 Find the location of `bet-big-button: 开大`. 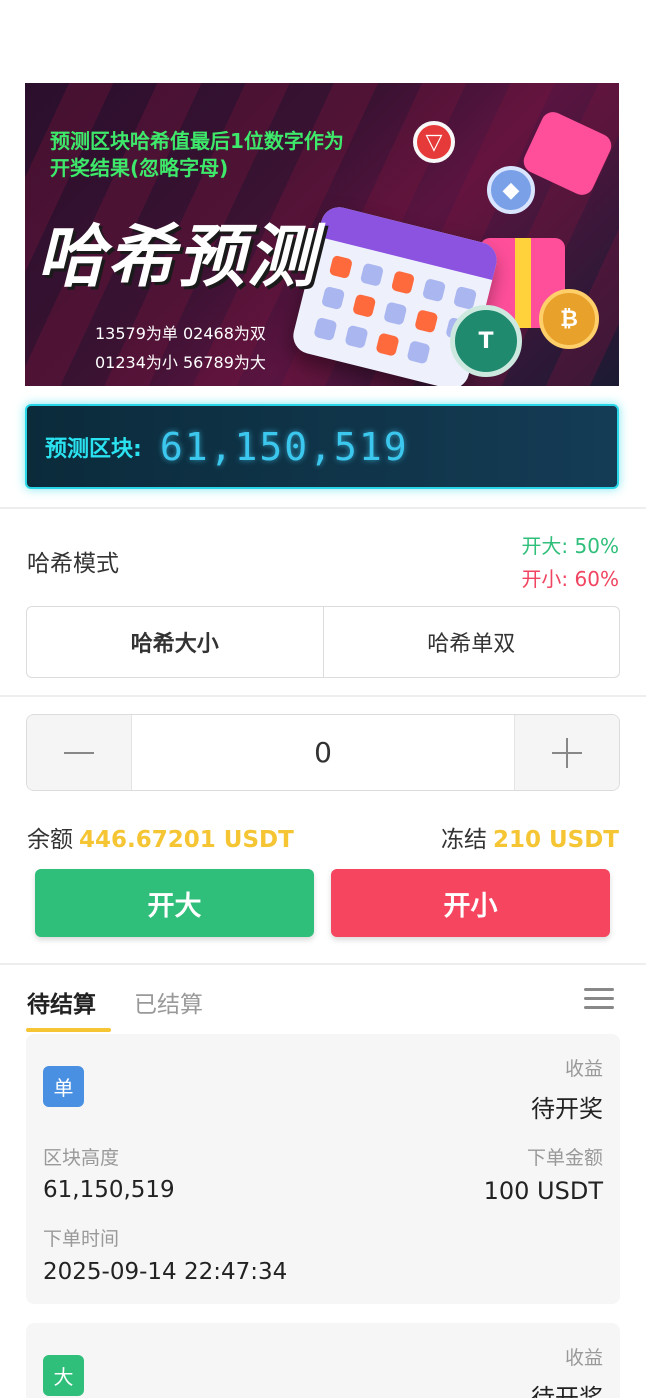

bet-big-button: 开大 is located at coordinates (174, 903).